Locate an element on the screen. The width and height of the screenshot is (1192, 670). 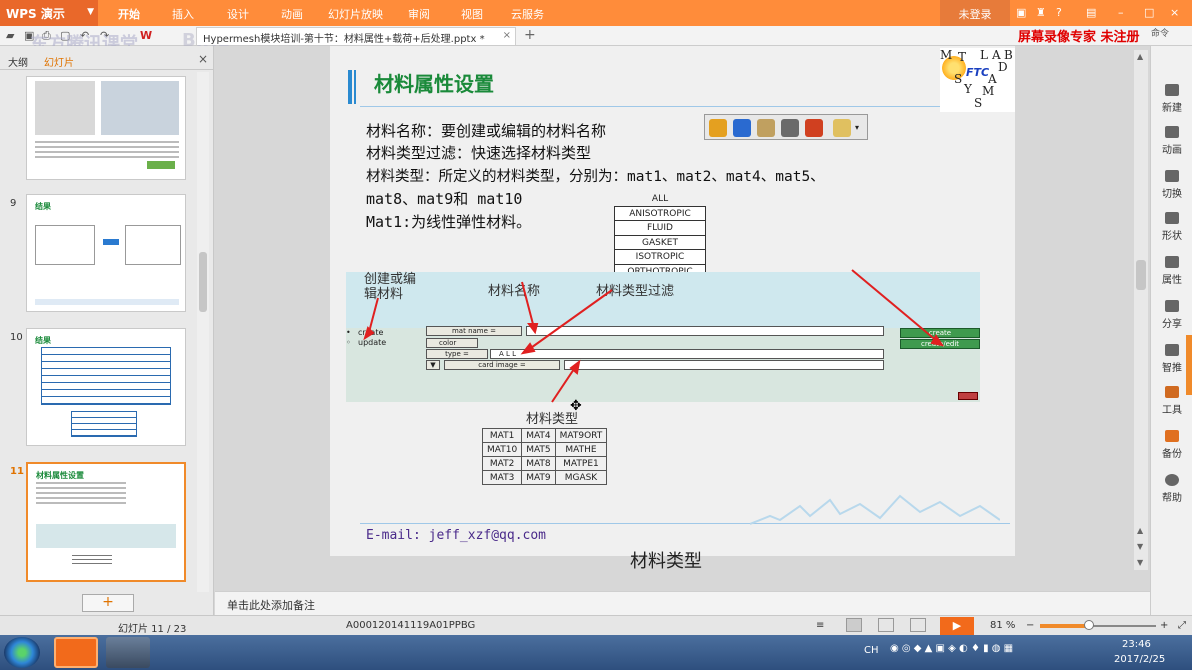
annotation-arrows is located at coordinates (654, 336).